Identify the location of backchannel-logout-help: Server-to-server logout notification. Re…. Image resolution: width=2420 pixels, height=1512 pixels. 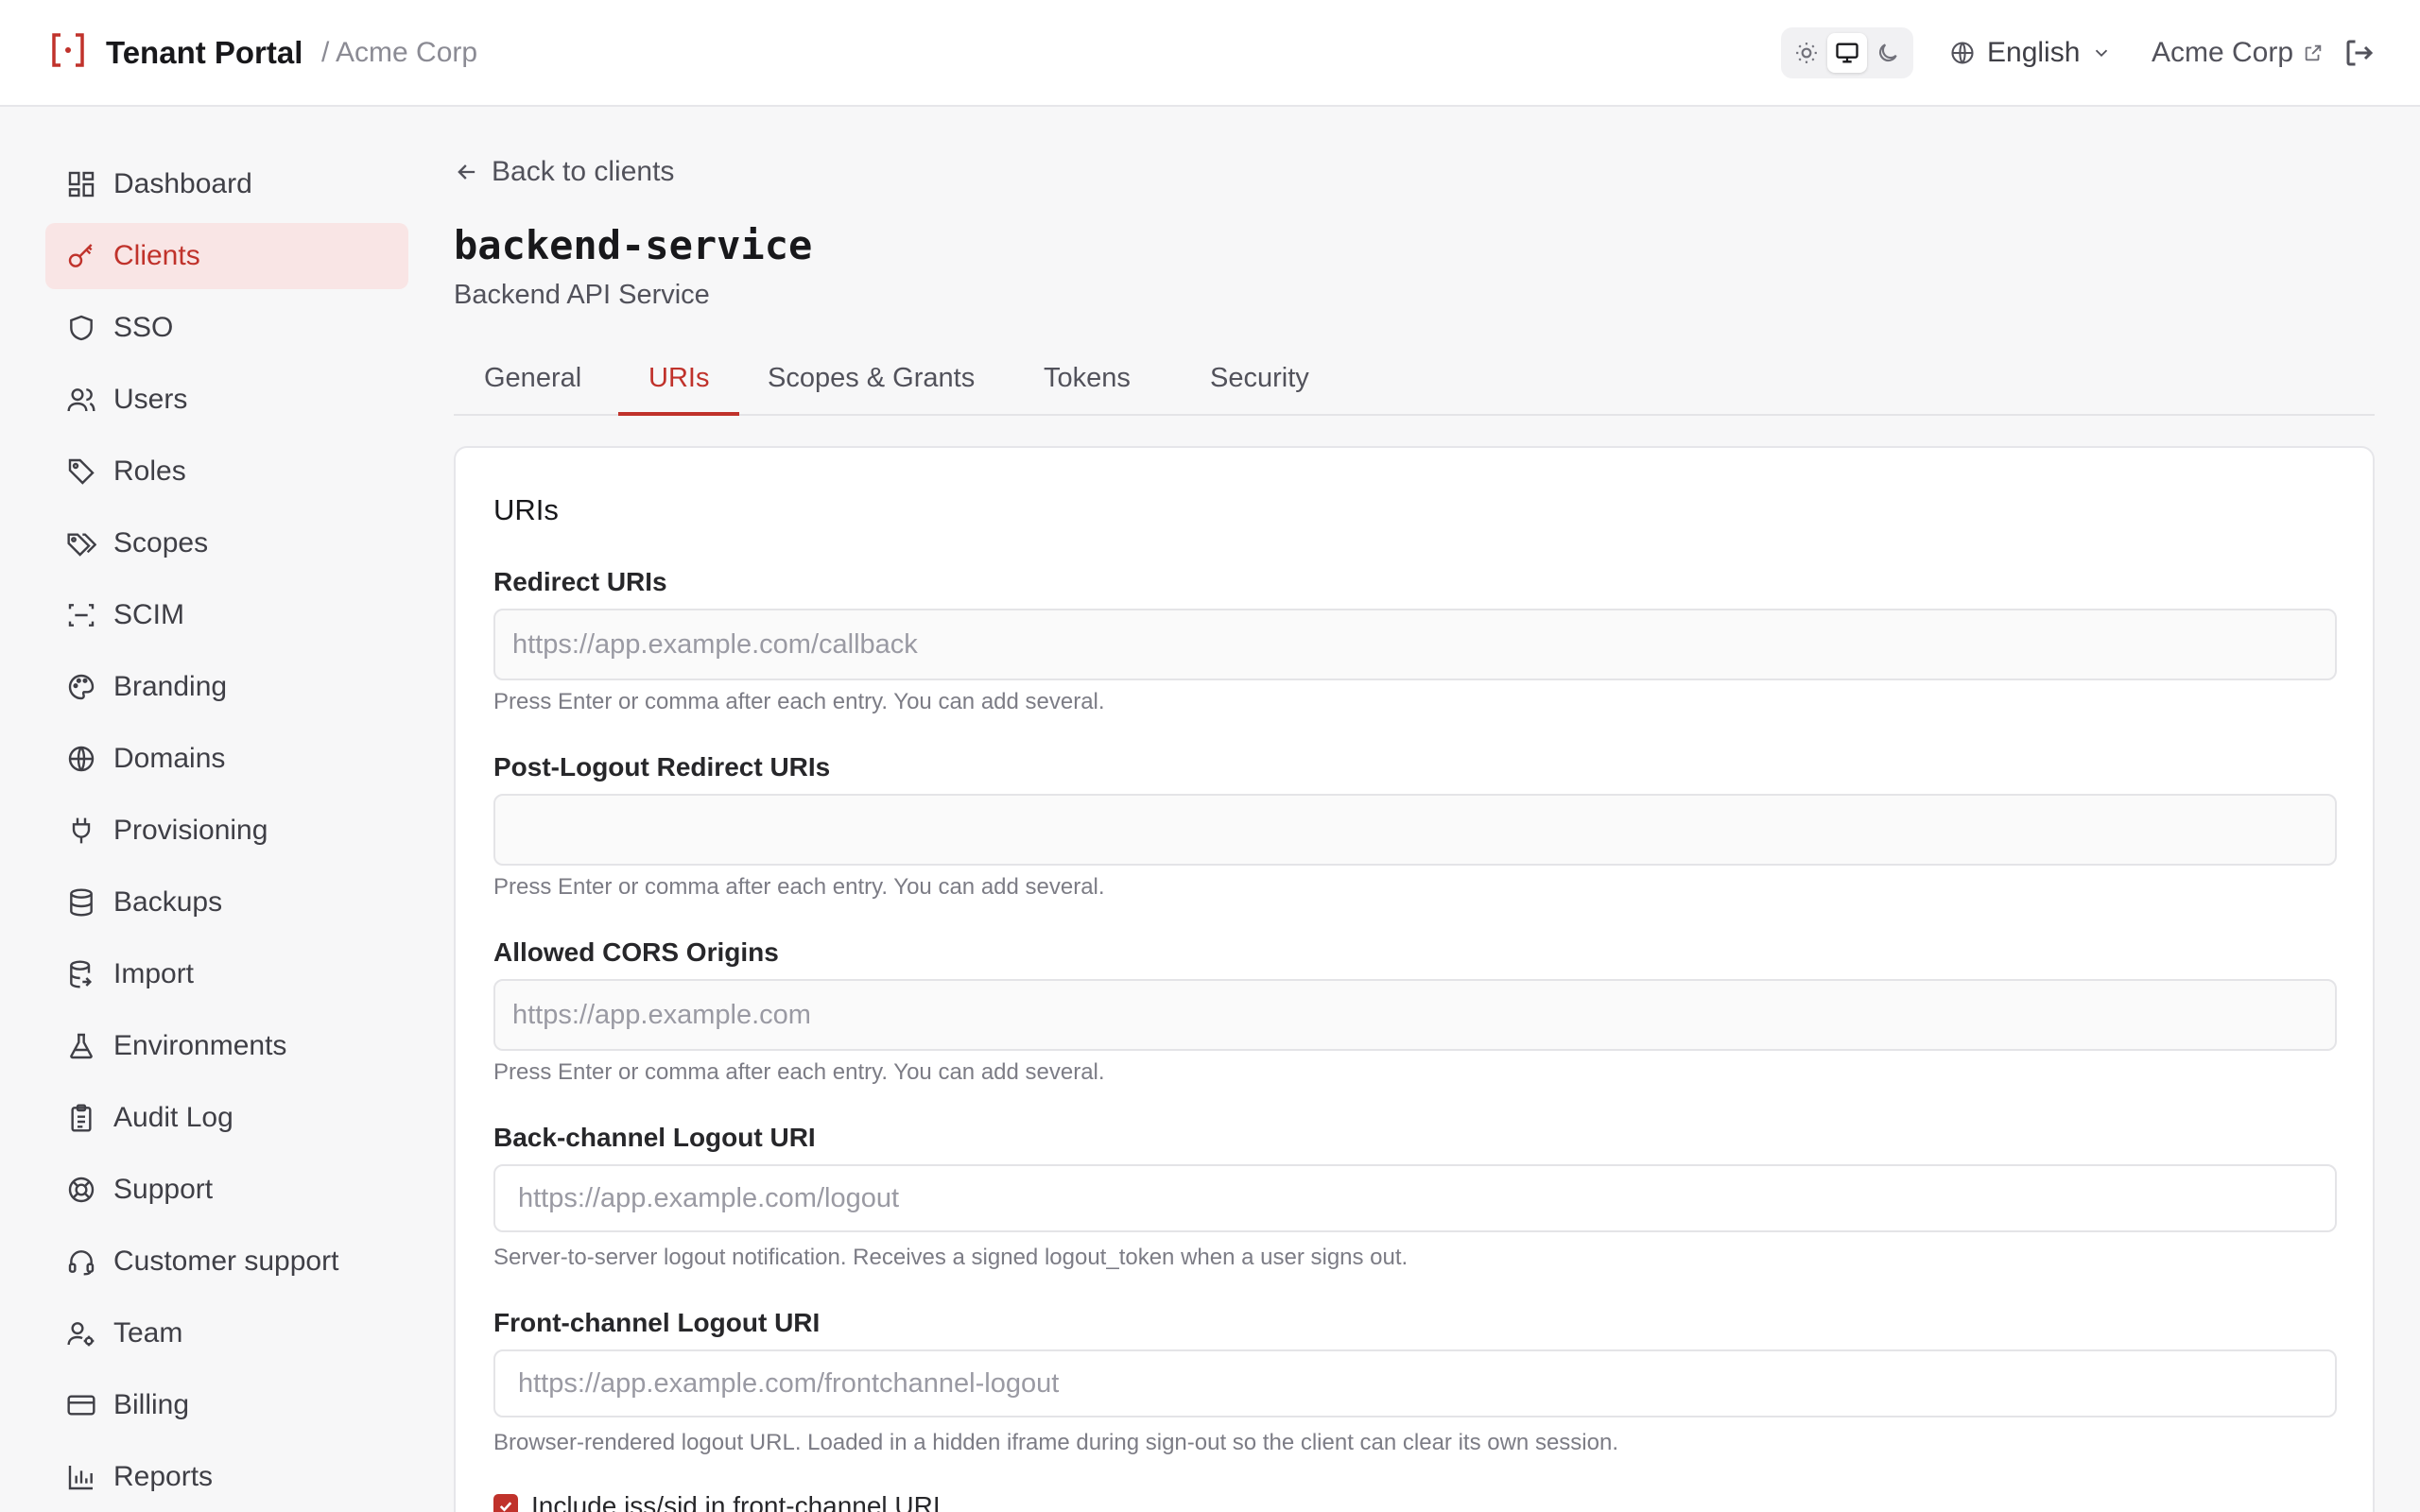
(951, 1257).